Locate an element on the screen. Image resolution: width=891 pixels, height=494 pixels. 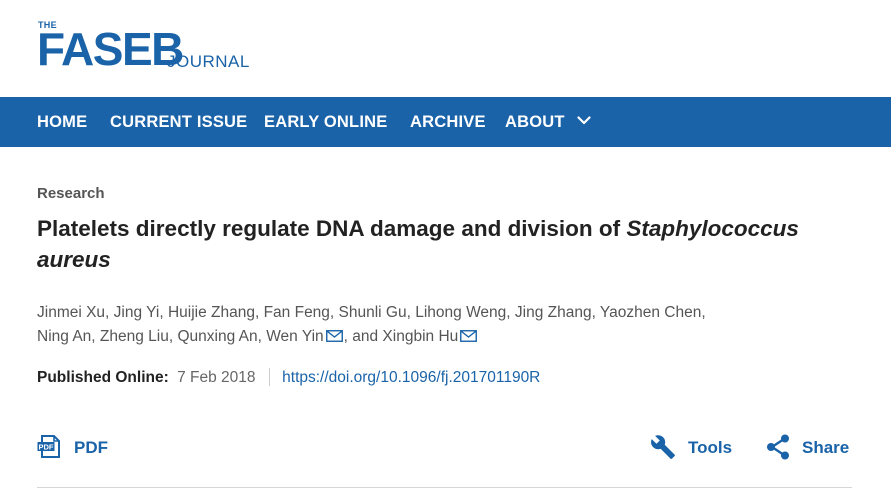
svg-text: PDF is located at coordinates (46, 447).